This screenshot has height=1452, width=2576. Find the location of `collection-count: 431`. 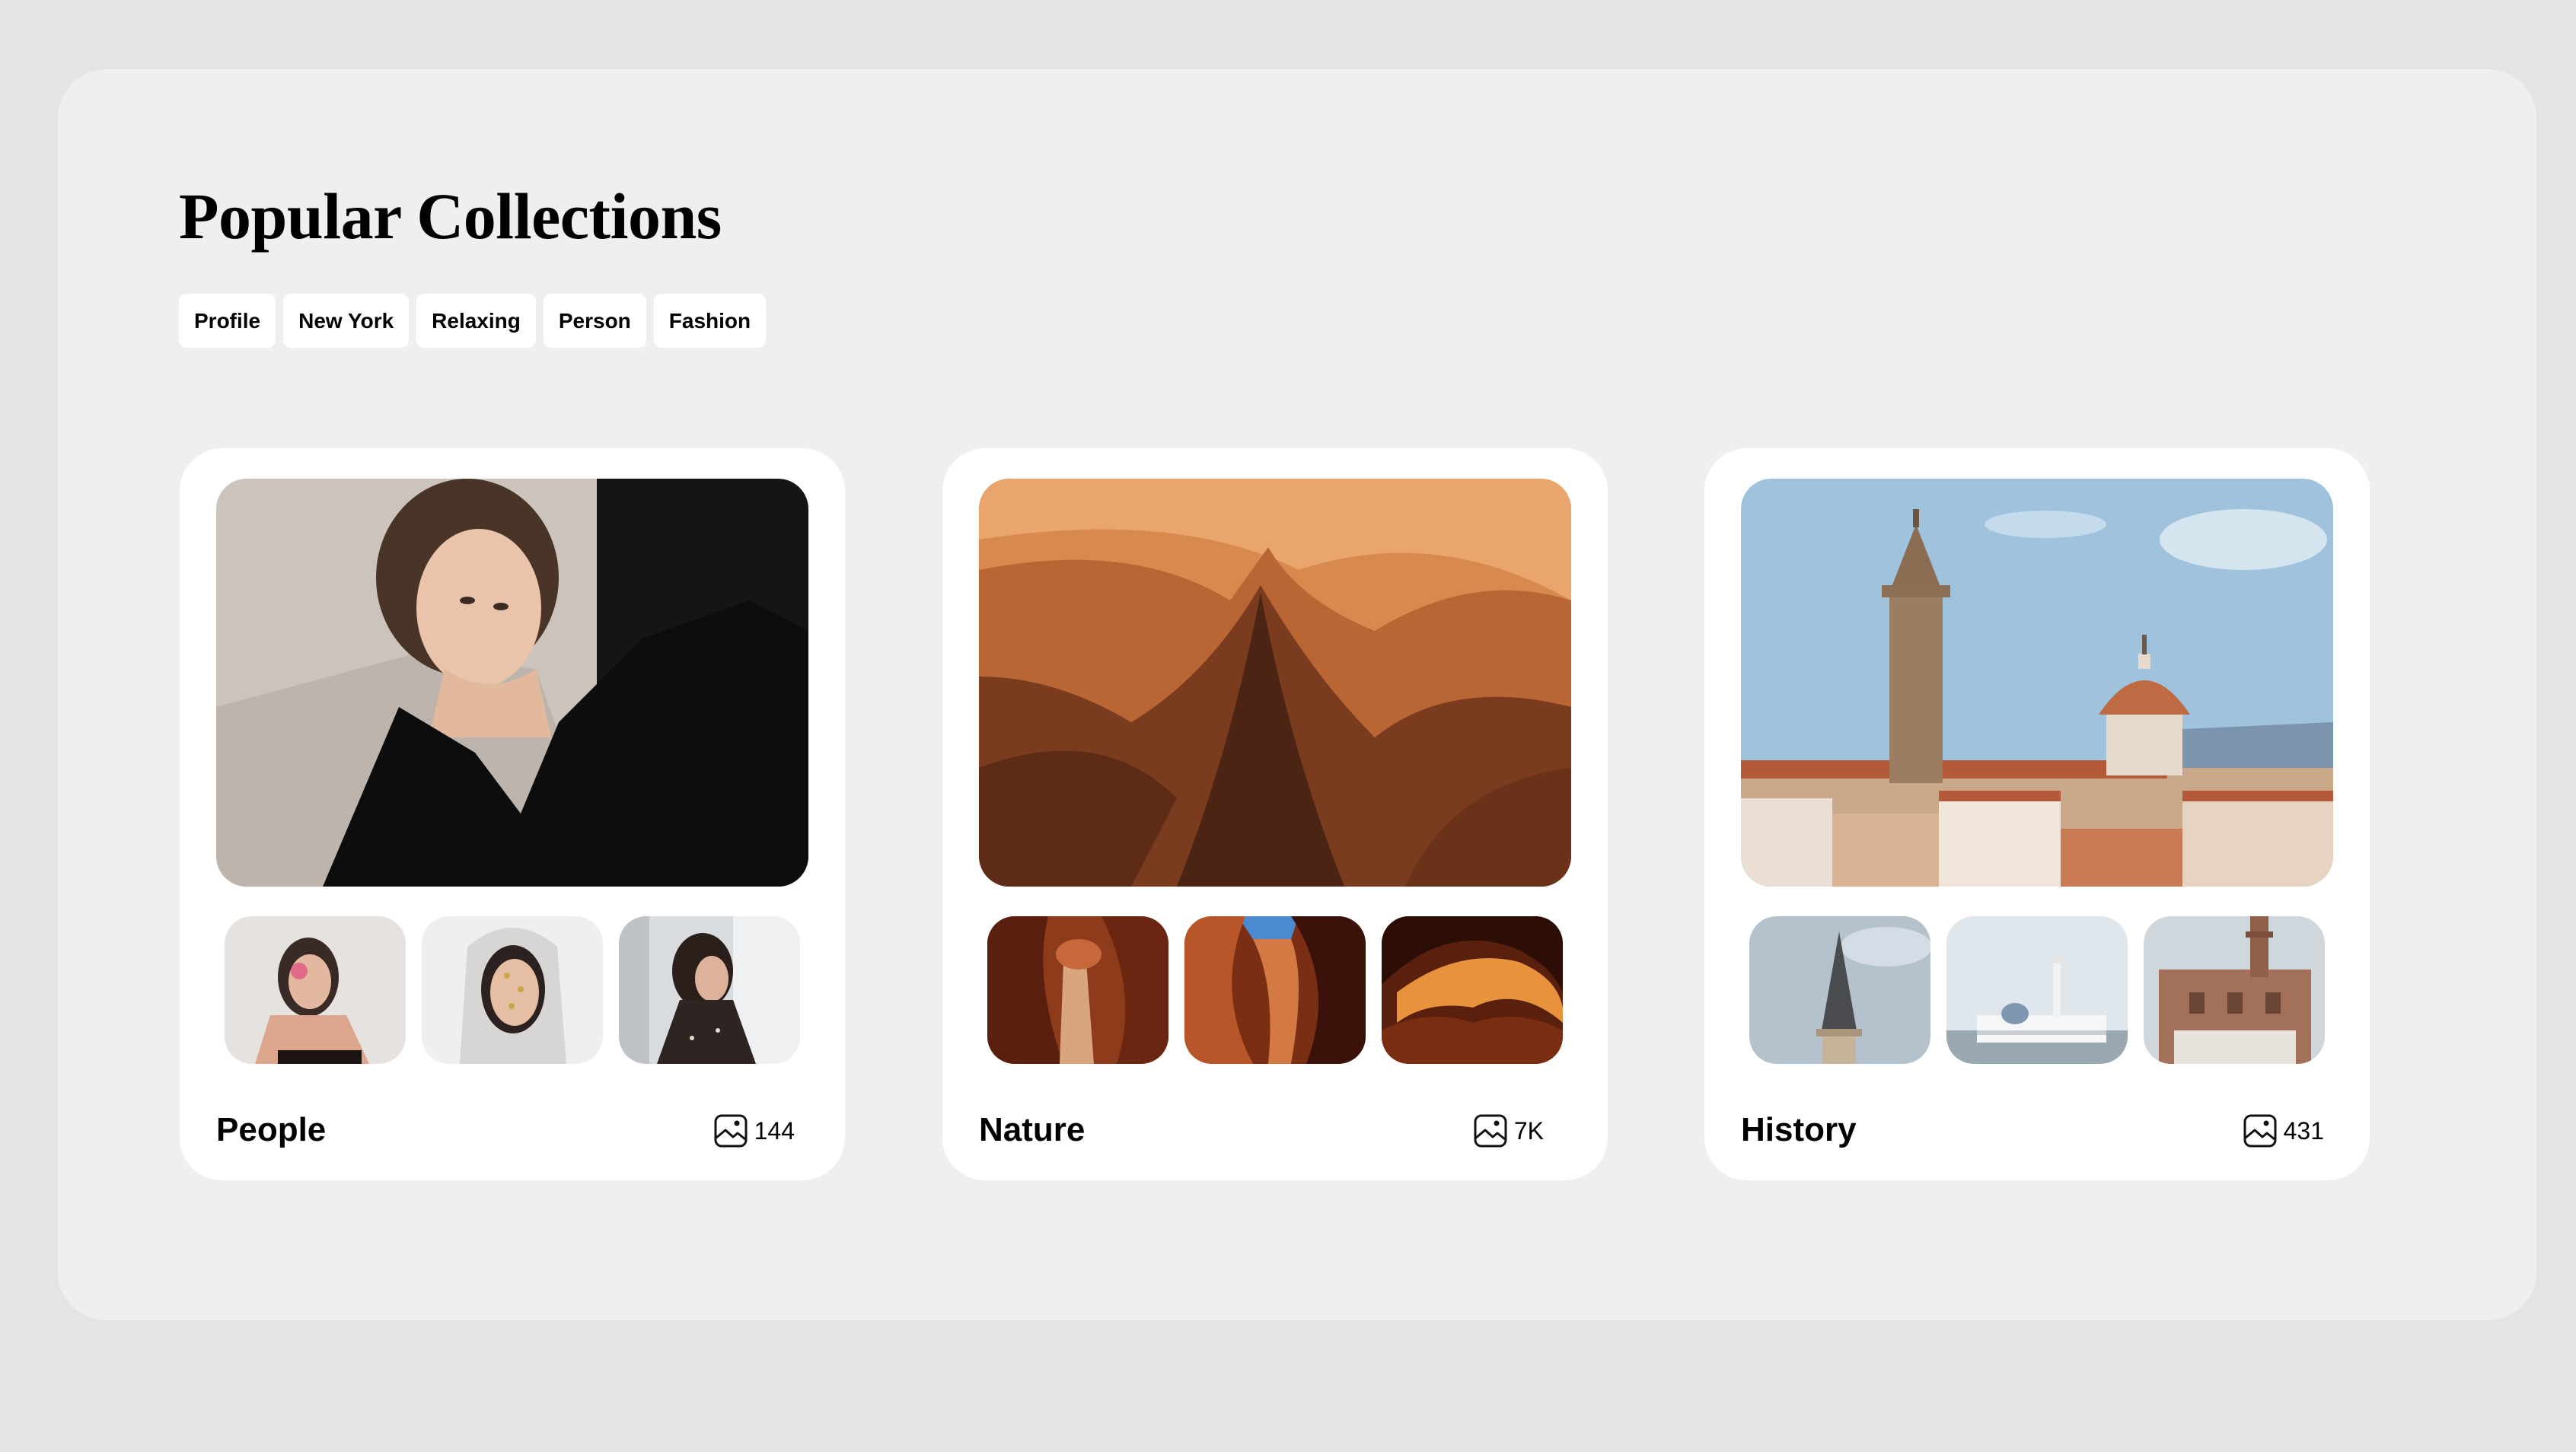

collection-count: 431 is located at coordinates (2283, 1131).